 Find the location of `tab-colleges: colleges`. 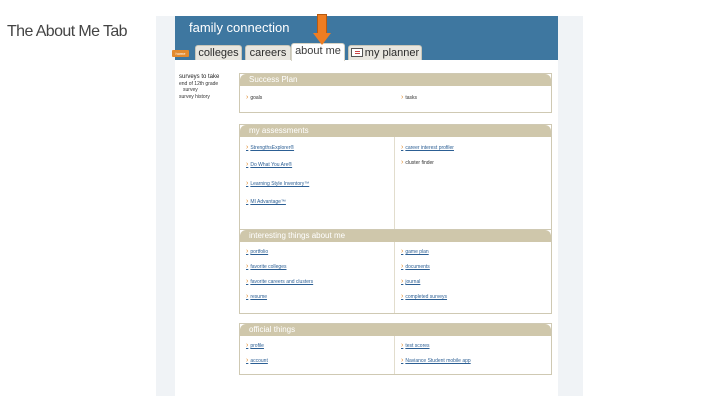

tab-colleges: colleges is located at coordinates (218, 52).